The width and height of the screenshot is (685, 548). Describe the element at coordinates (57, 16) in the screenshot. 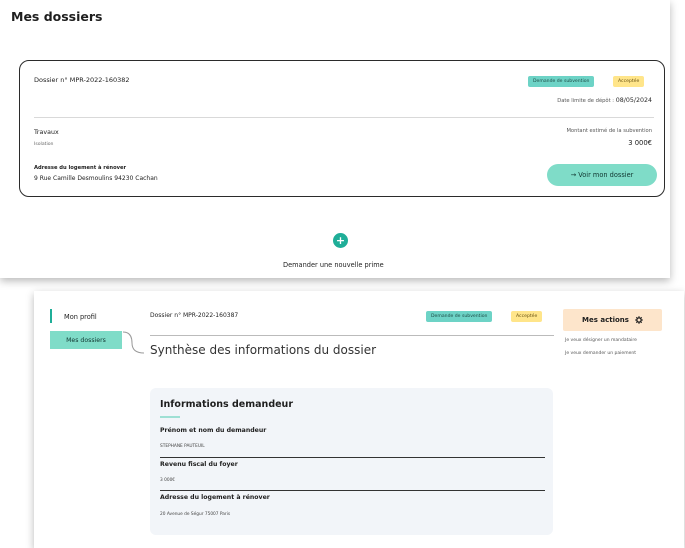

I see `page-title: Mes dossiers` at that location.